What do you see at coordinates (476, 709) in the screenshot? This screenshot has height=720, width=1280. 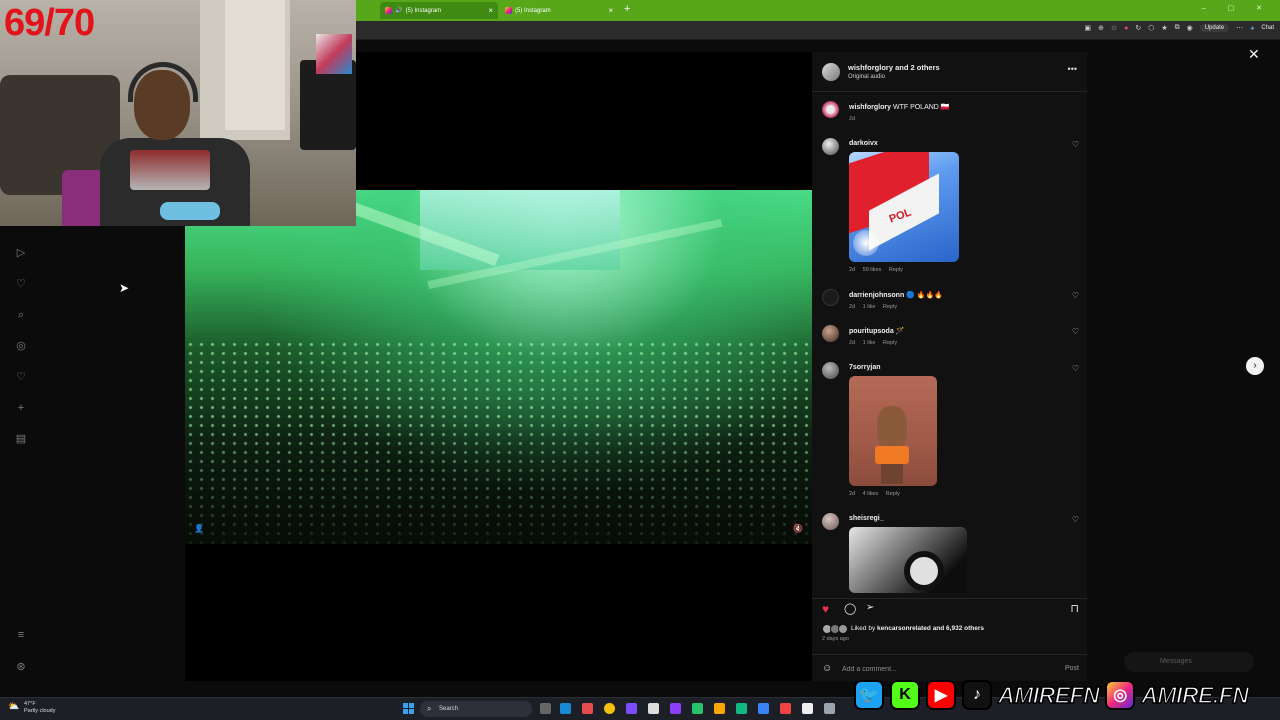 I see `taskbar-search: ⌕ Search` at bounding box center [476, 709].